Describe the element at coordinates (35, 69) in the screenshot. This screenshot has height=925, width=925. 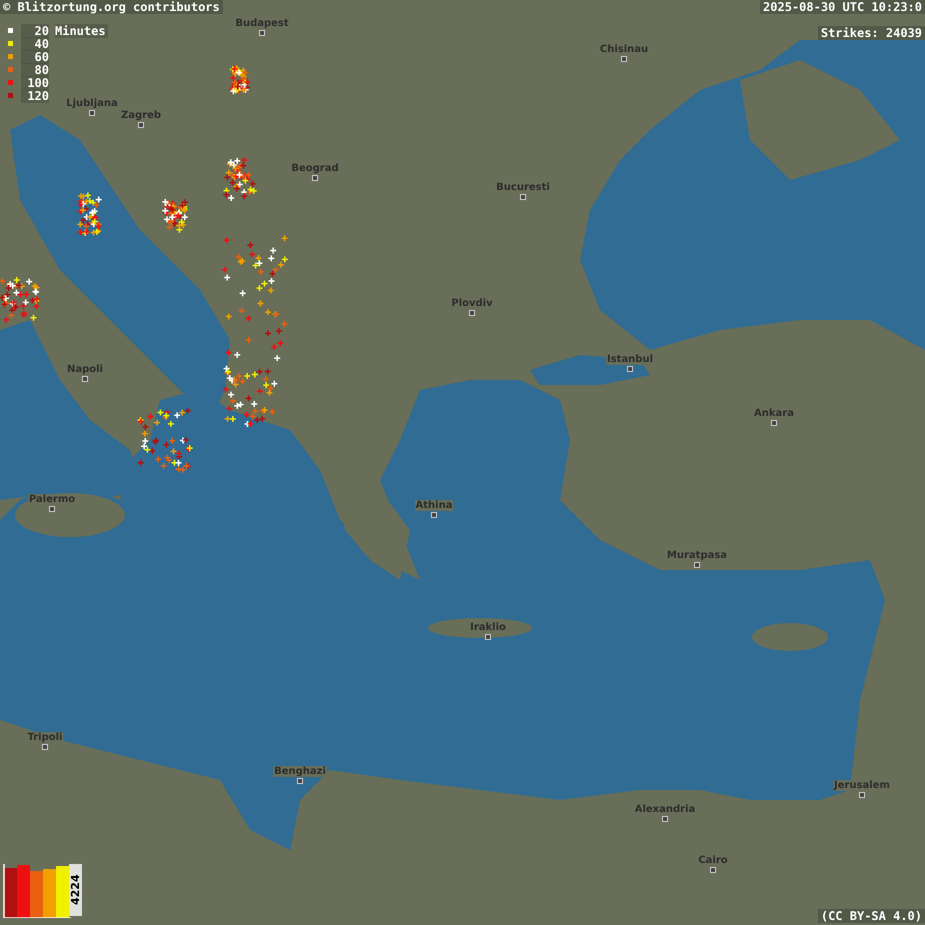
I see `legend-label: 80` at that location.